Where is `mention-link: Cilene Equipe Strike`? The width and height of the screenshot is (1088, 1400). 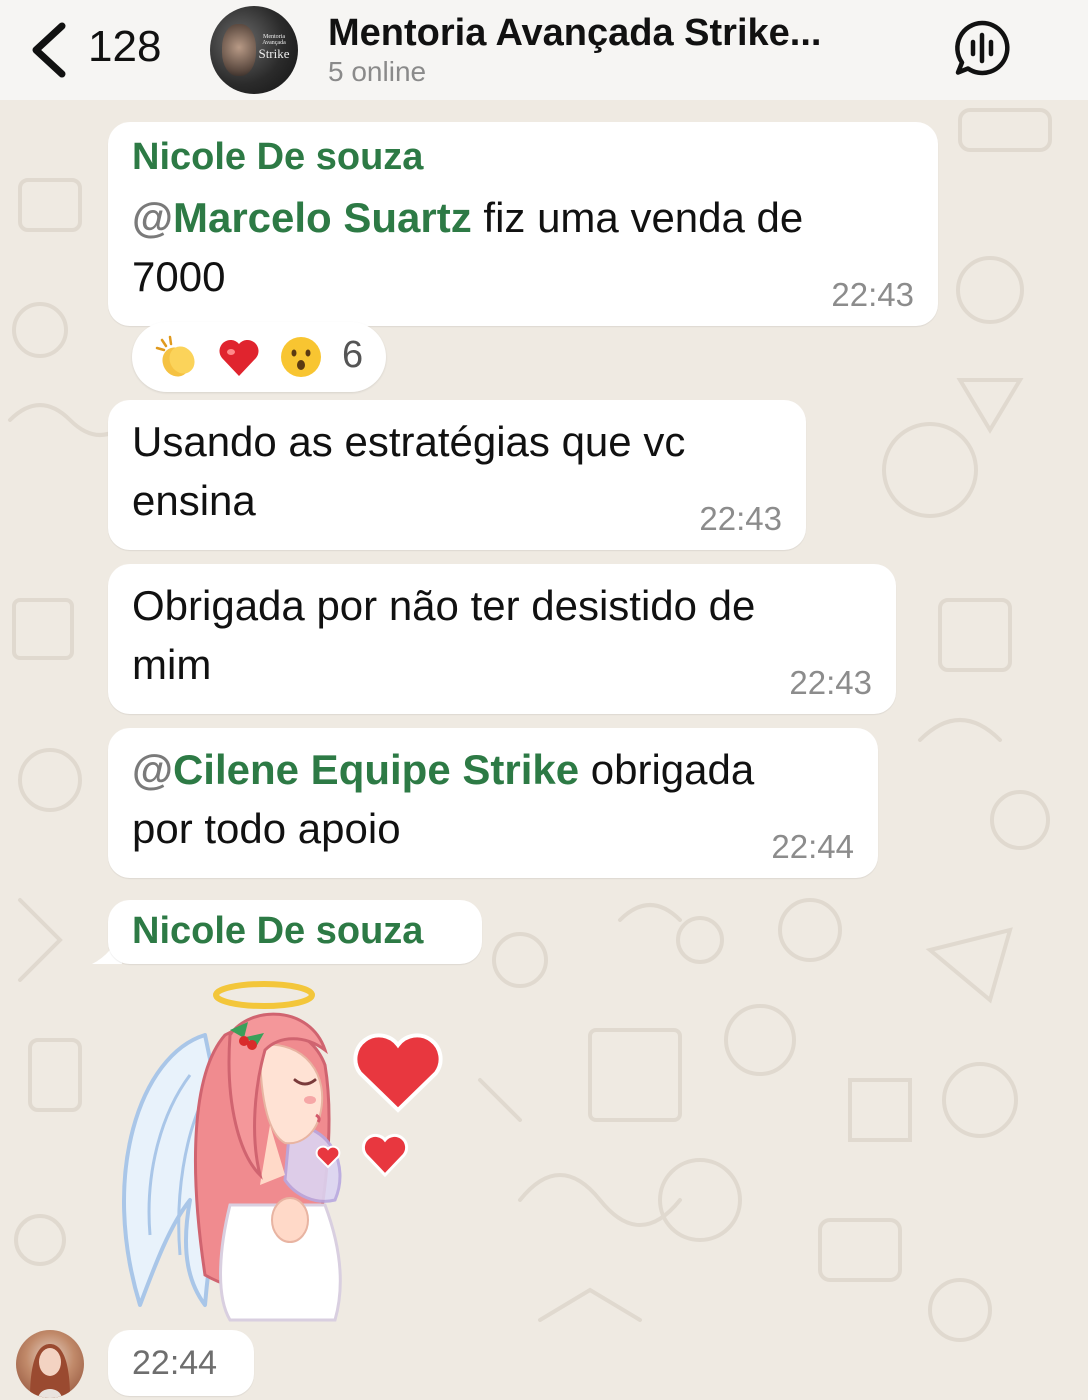 mention-link: Cilene Equipe Strike is located at coordinates (376, 769).